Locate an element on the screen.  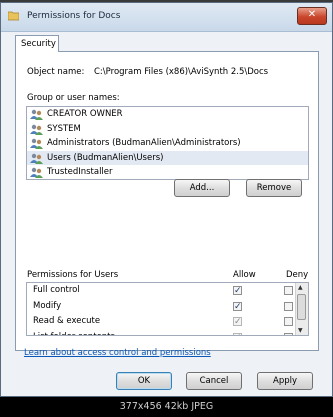
user-list-item: TrustedInstaller is located at coordinates (167, 172).